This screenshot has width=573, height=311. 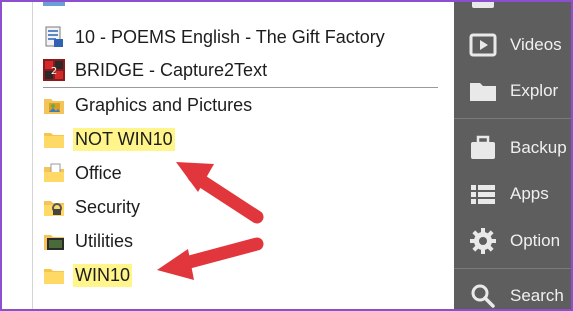 I want to click on list-separator, so click(x=240, y=87).